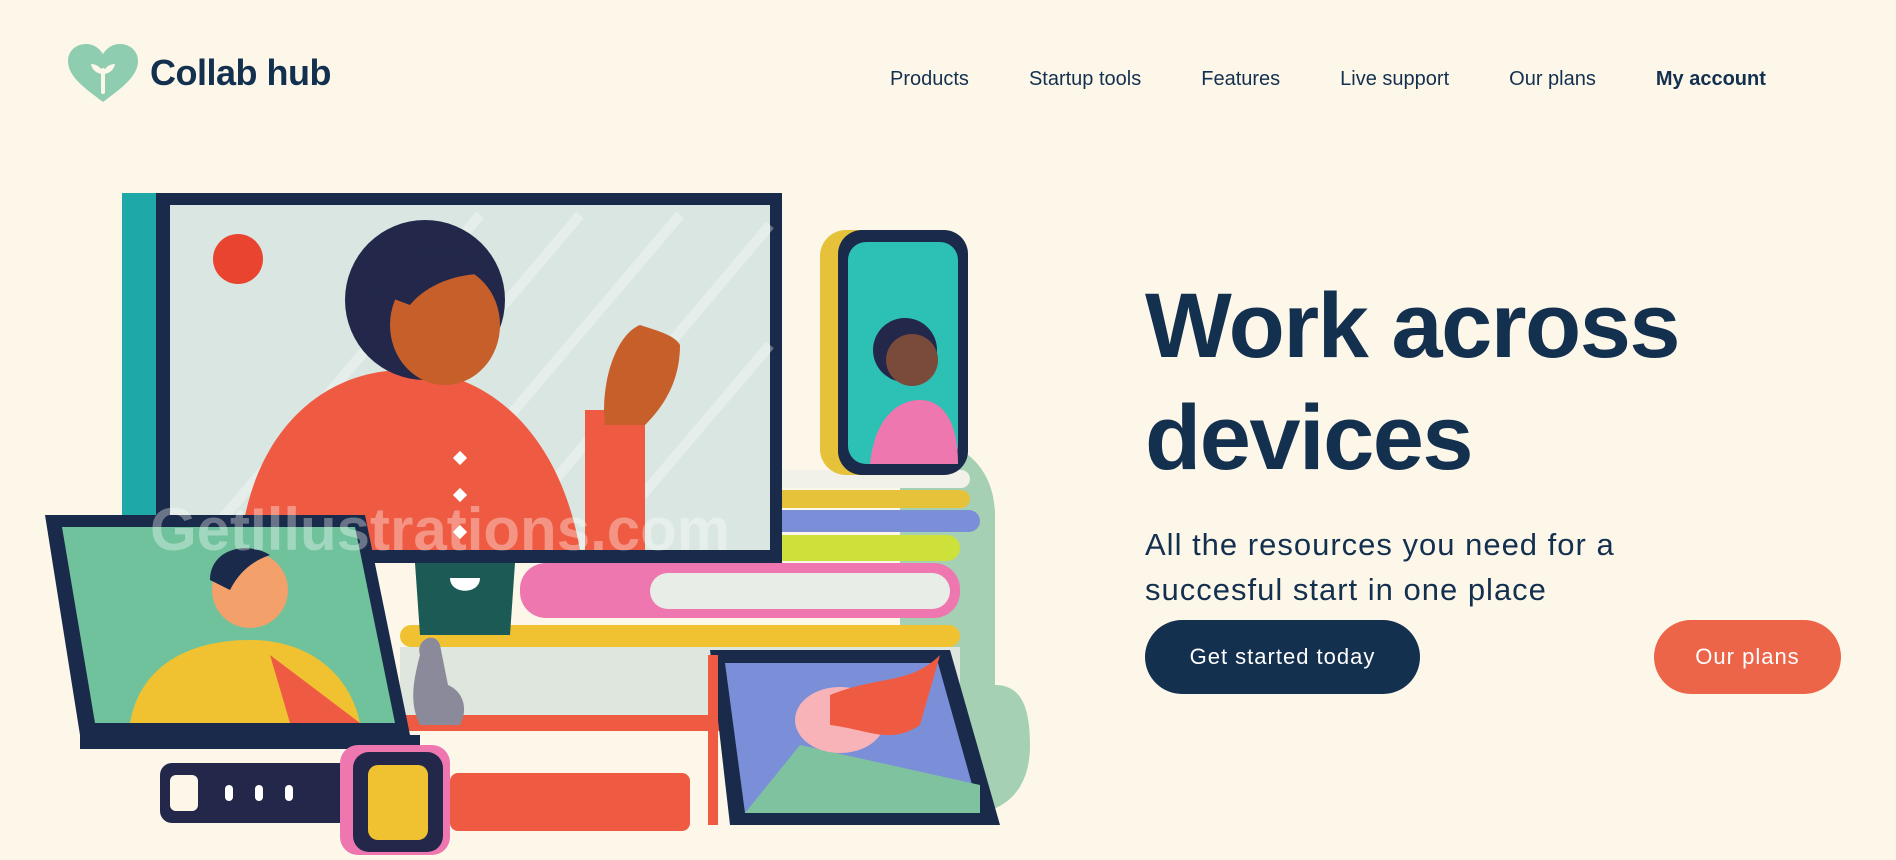 The width and height of the screenshot is (1896, 860). What do you see at coordinates (1309, 438) in the screenshot?
I see `headline-line-2: devices` at bounding box center [1309, 438].